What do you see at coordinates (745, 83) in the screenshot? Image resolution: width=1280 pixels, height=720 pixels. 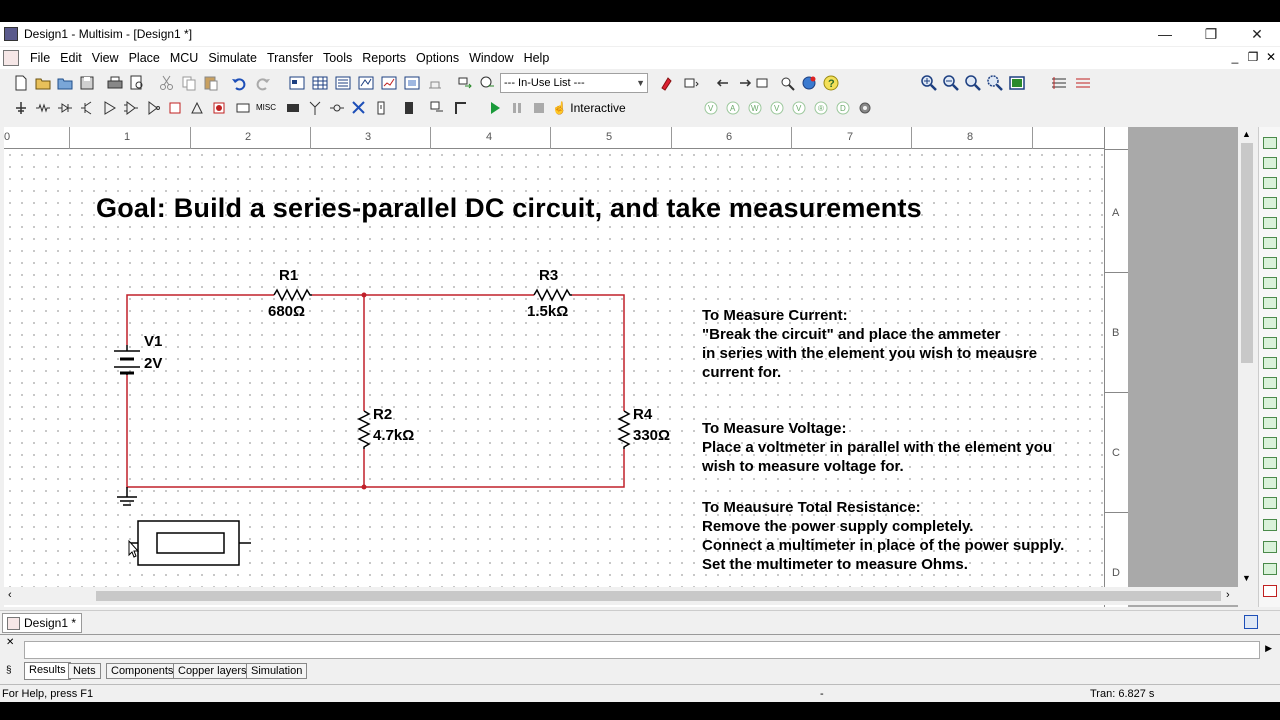 I see `annotate-icon` at bounding box center [745, 83].